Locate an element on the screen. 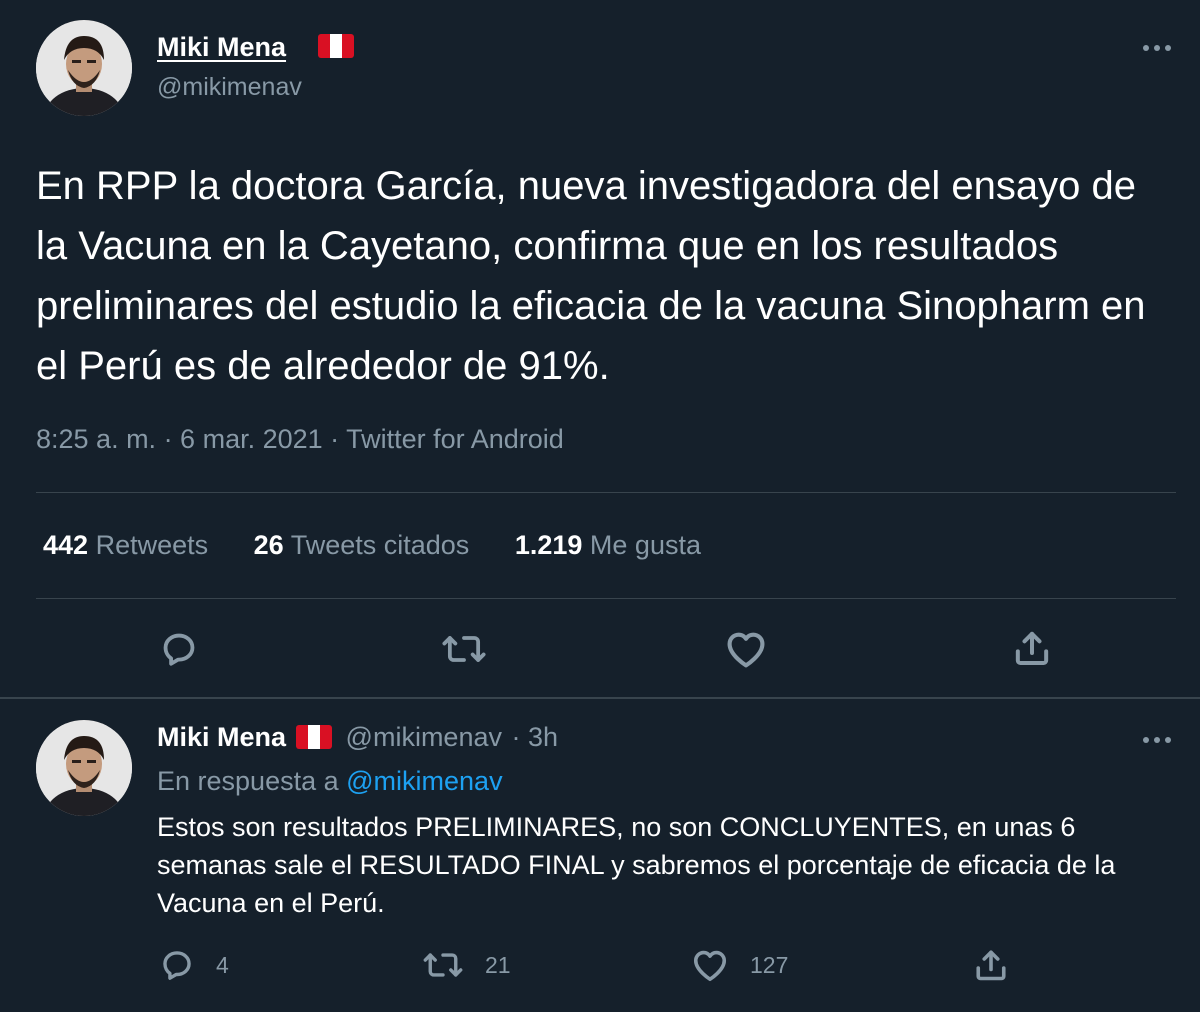 Image resolution: width=1200 pixels, height=1012 pixels. reply-author-name: Miki Mena is located at coordinates (221, 737).